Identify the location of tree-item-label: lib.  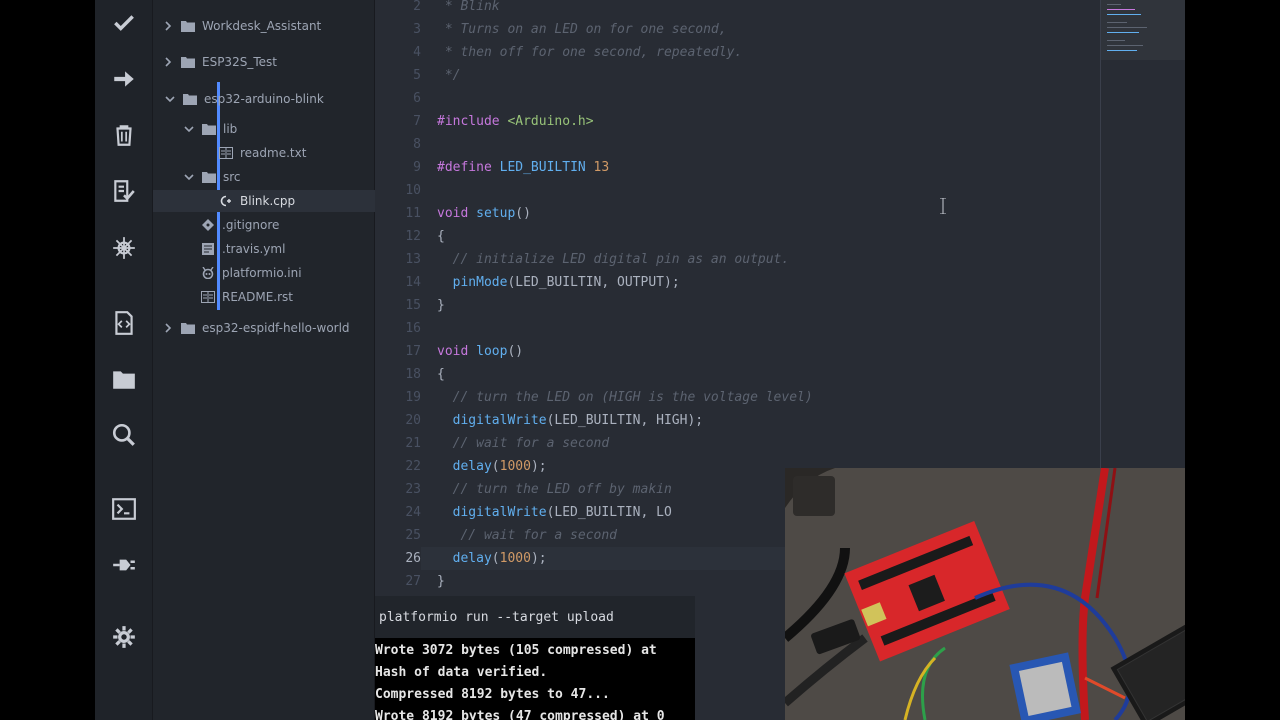
(230, 129).